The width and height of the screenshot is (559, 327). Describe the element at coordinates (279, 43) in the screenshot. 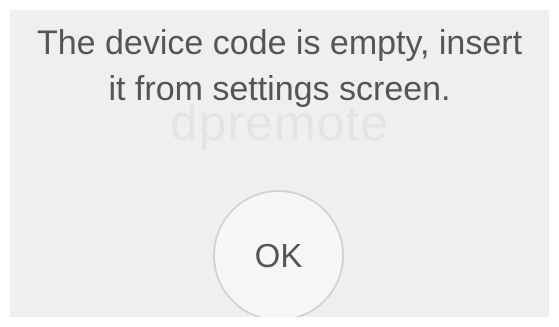

I see `alert-message-line-1: The device code is empty, insert` at that location.